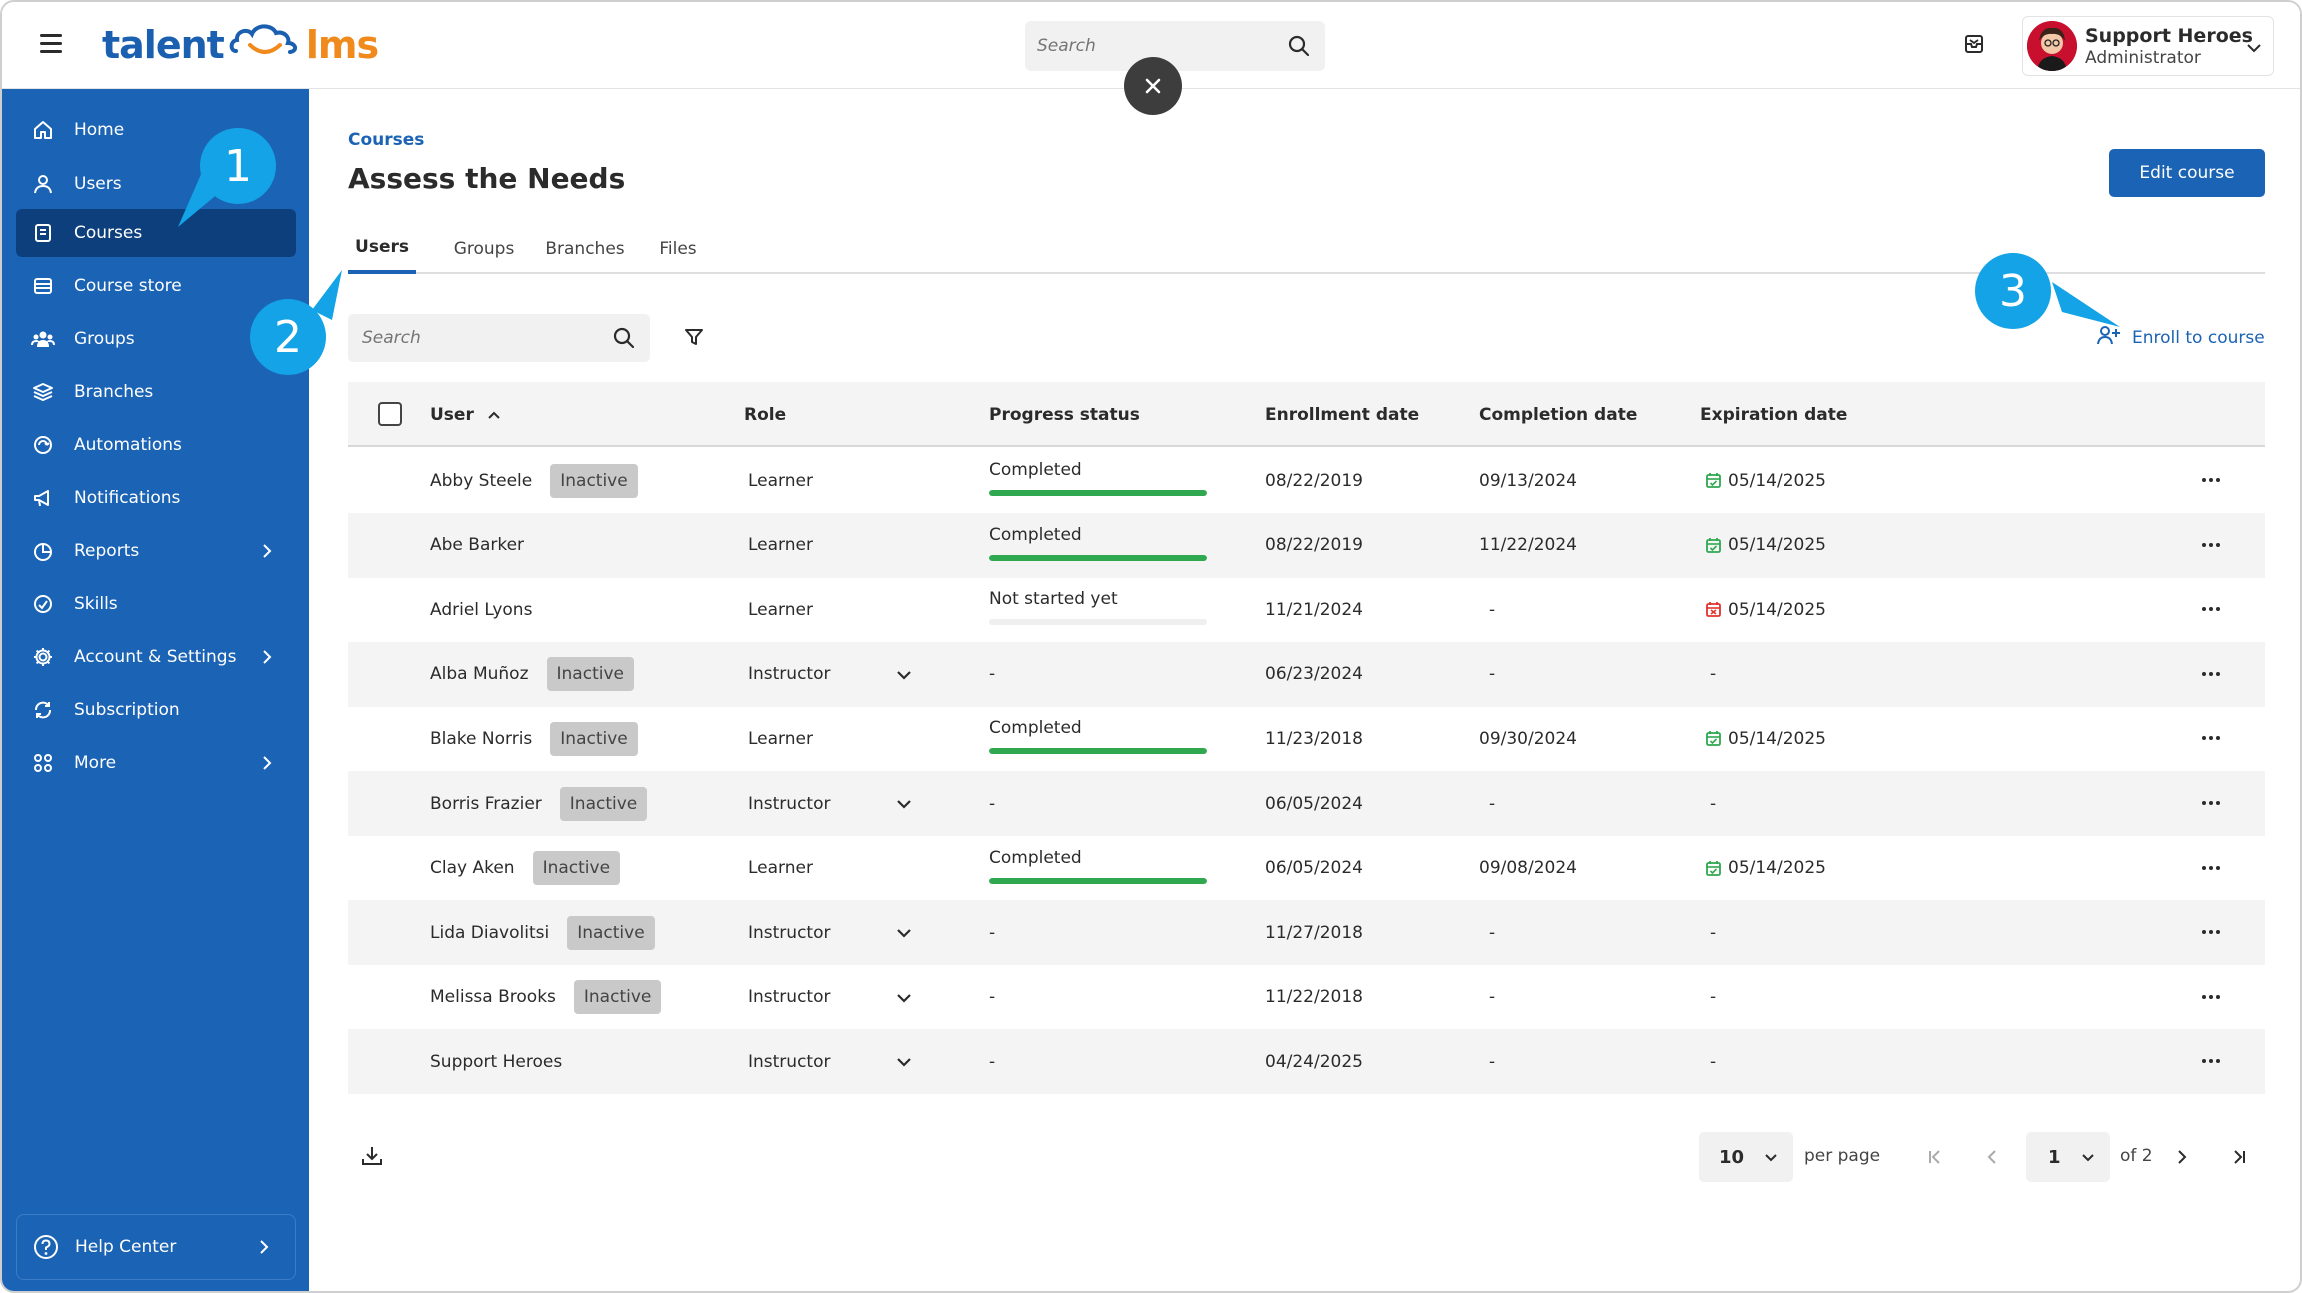 The height and width of the screenshot is (1293, 2302). I want to click on sidebar-item-branches: Branches, so click(156, 392).